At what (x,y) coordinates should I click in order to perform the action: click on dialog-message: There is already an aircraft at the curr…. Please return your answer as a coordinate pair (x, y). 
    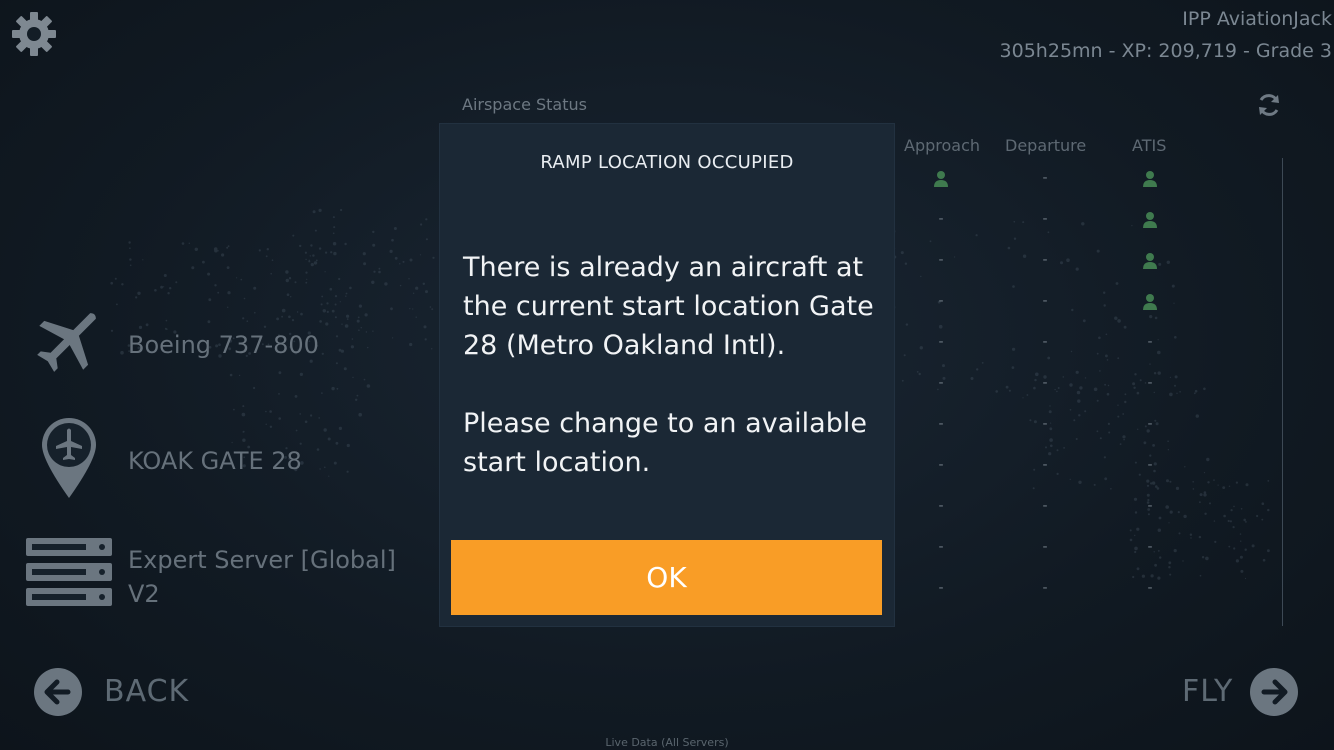
    Looking at the image, I should click on (673, 365).